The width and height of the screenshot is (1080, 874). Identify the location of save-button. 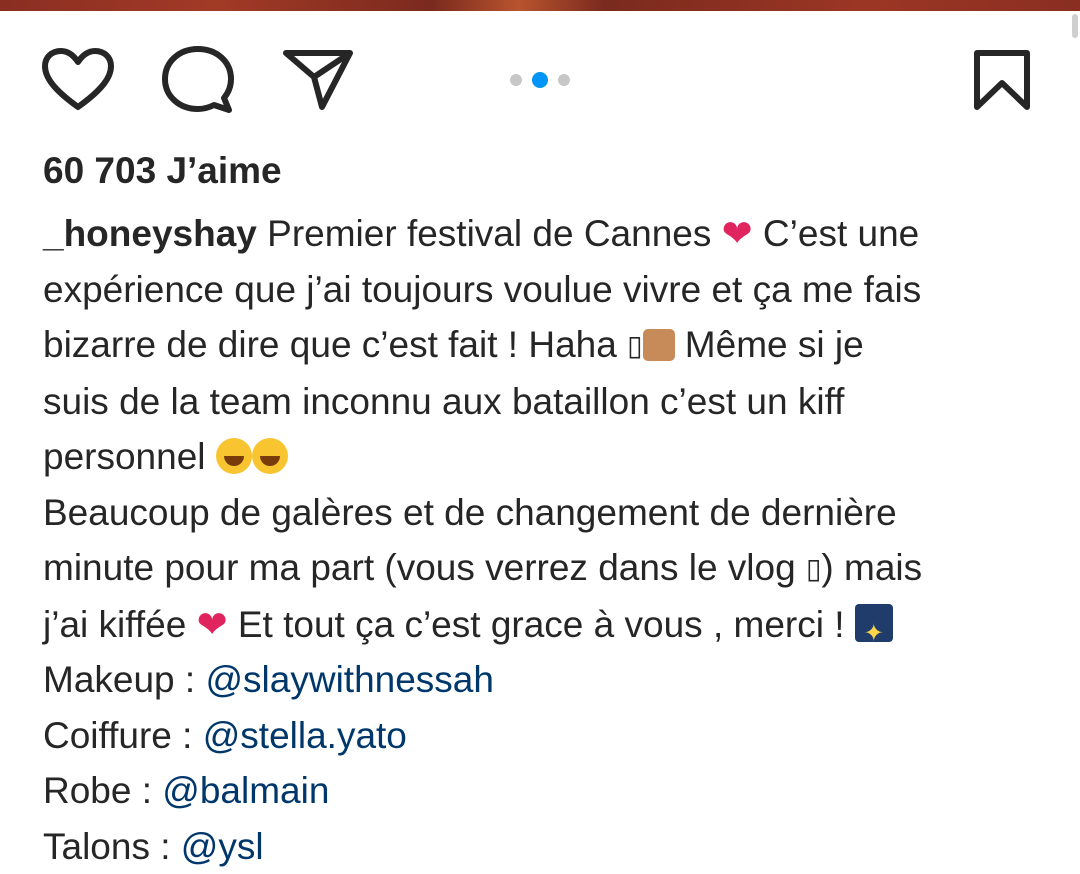
(1002, 80).